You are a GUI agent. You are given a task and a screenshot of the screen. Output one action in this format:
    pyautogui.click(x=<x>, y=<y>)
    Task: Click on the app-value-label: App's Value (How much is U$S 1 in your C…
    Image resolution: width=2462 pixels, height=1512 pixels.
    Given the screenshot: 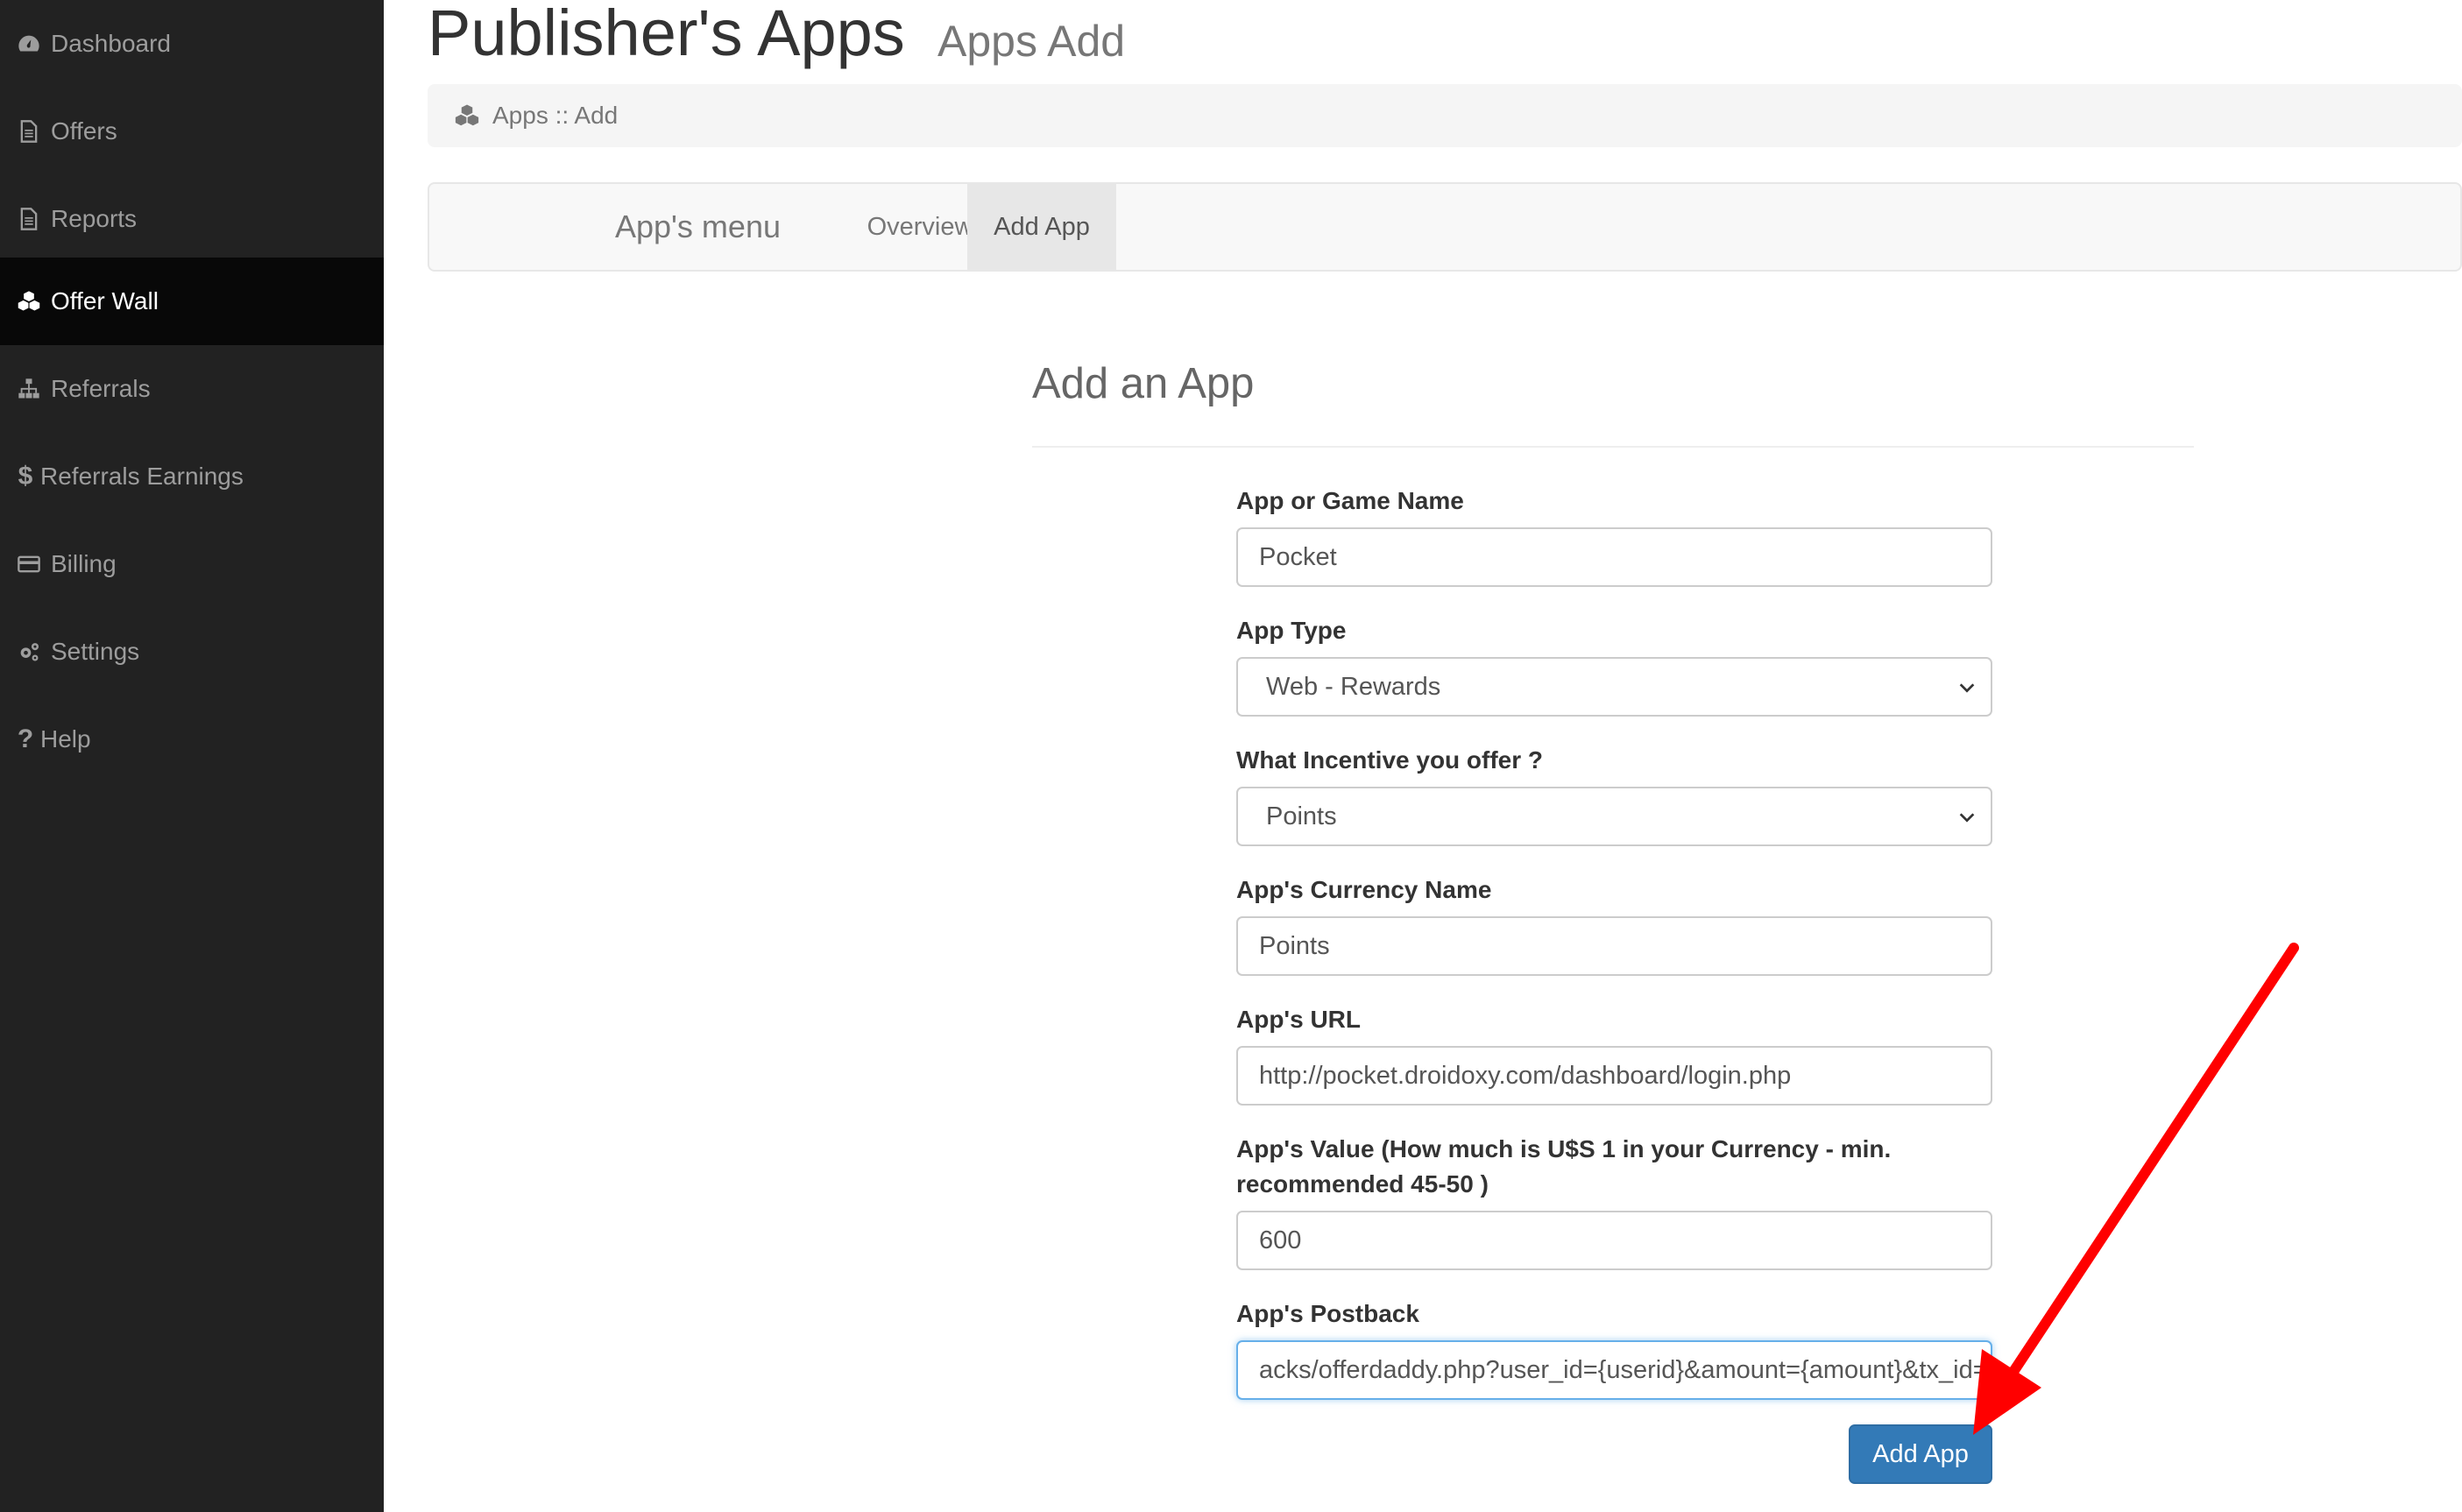 What is the action you would take?
    pyautogui.click(x=1564, y=1167)
    